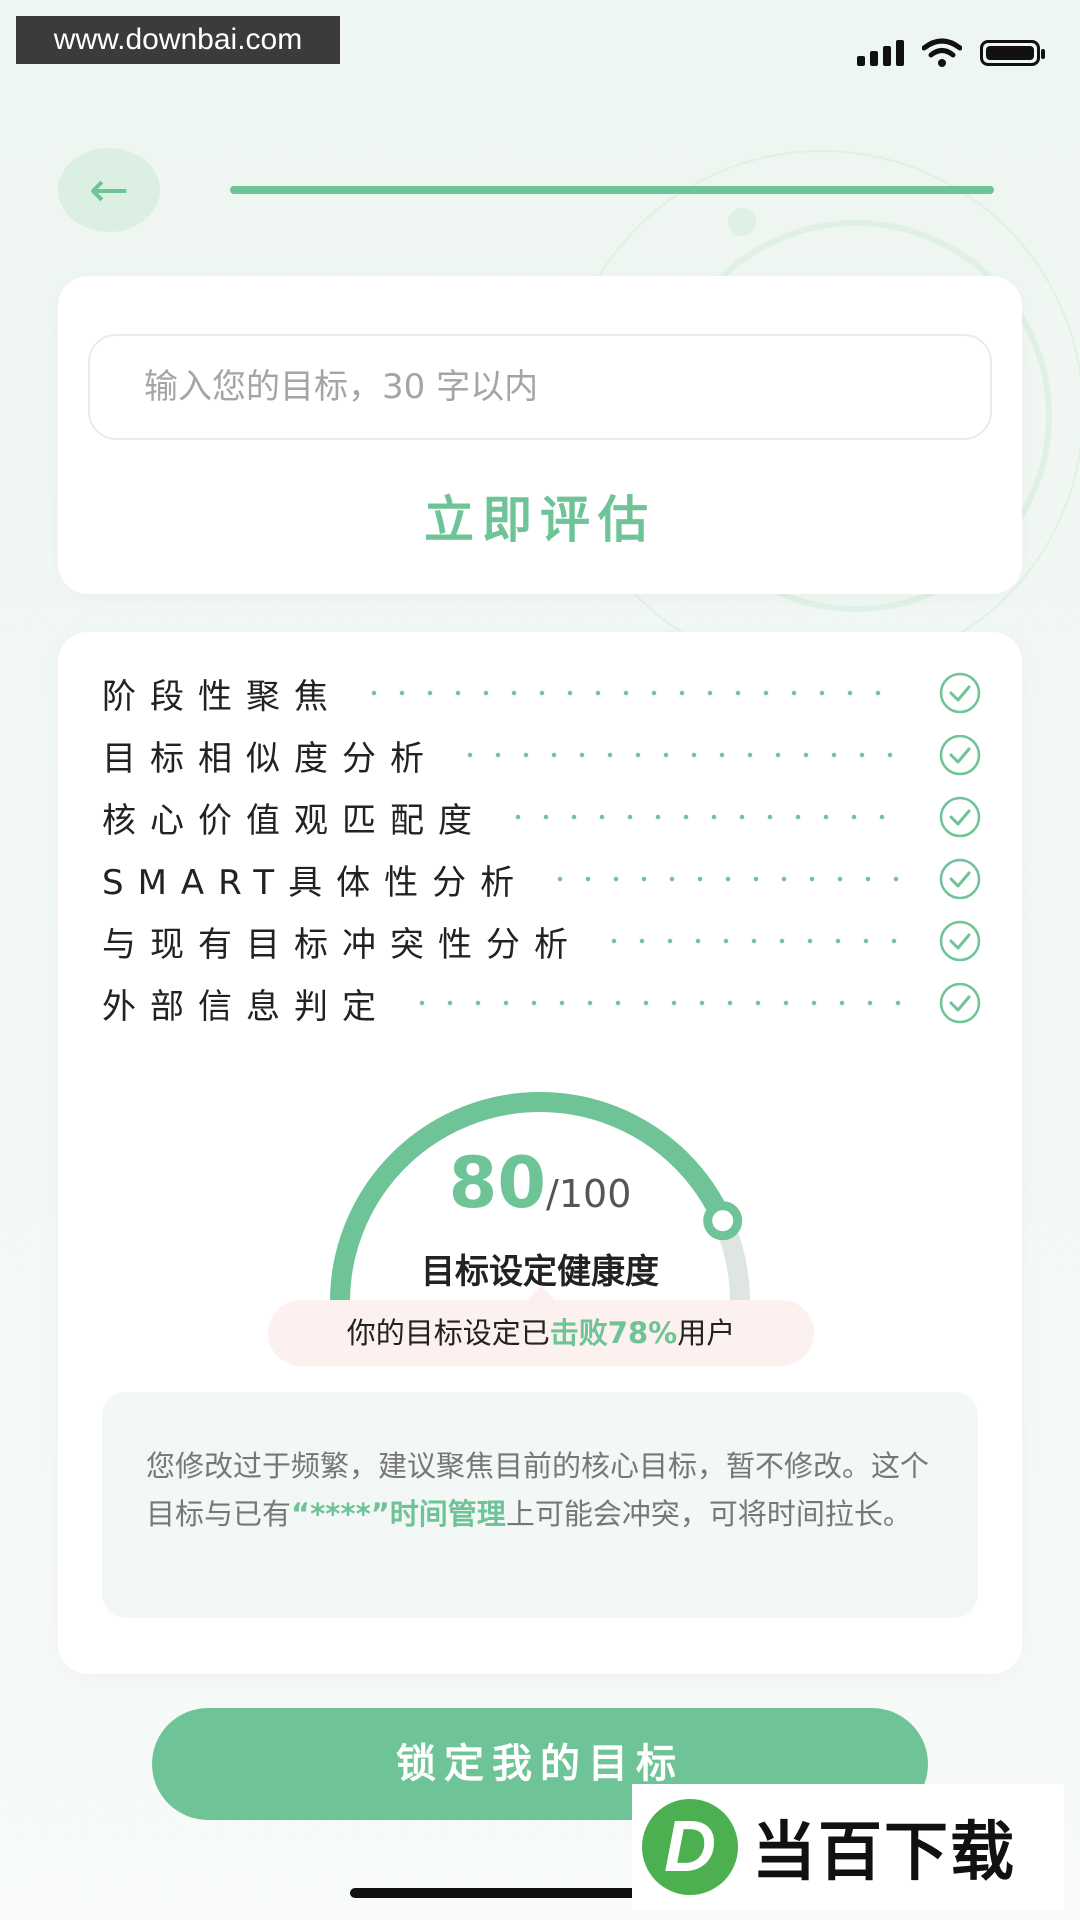  I want to click on advice-text-2: 上可能会冲突，可将时间拉长。, so click(708, 1514).